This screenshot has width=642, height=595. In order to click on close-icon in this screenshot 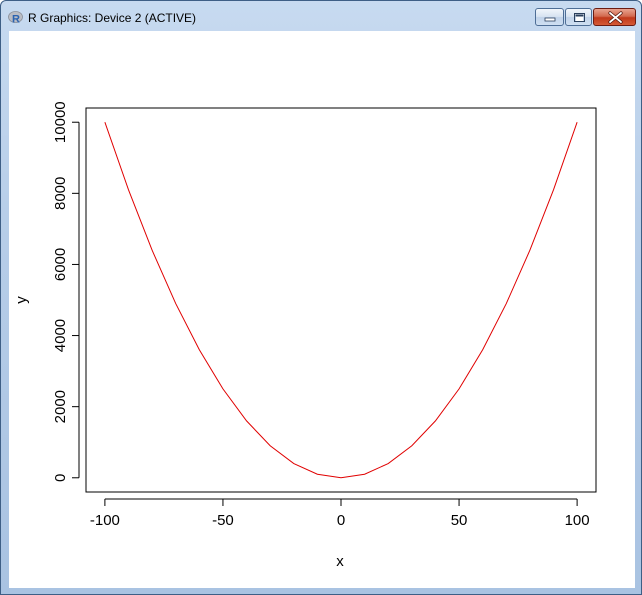, I will do `click(615, 17)`.